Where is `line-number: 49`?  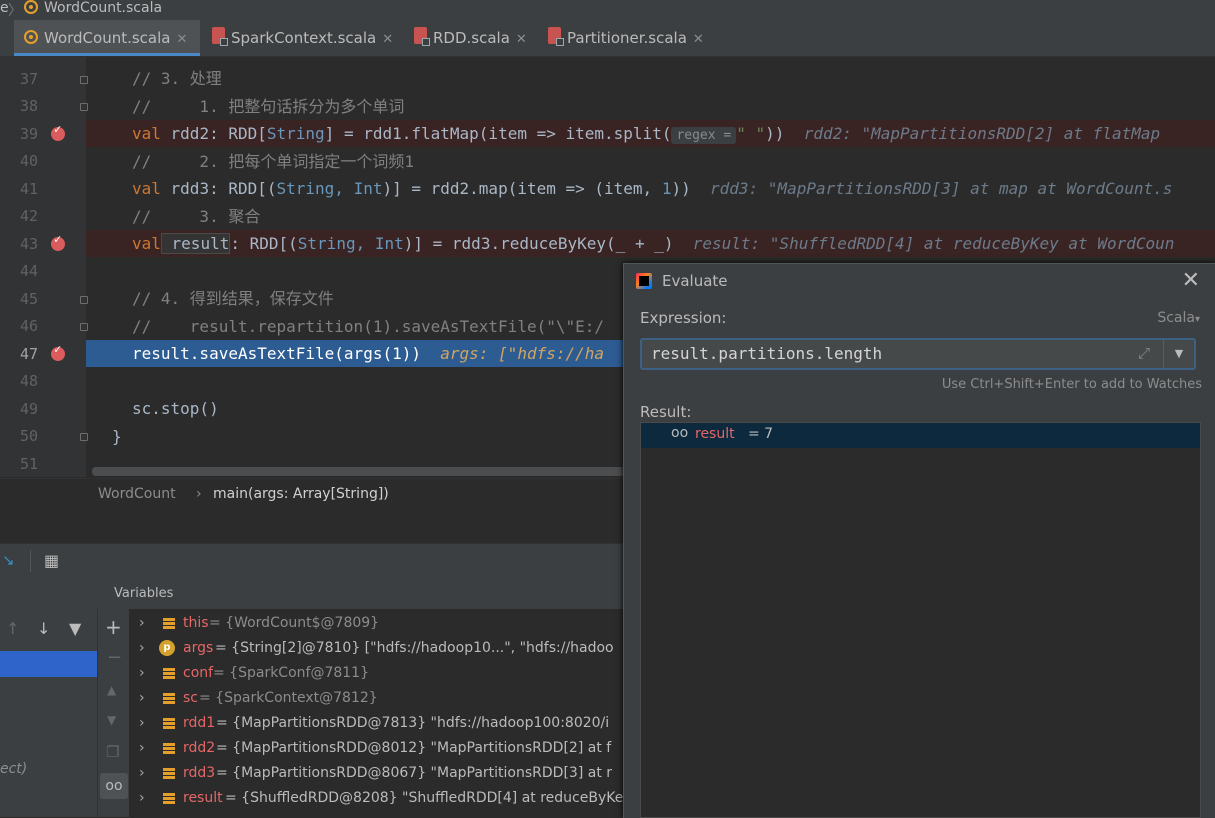
line-number: 49 is located at coordinates (28, 409).